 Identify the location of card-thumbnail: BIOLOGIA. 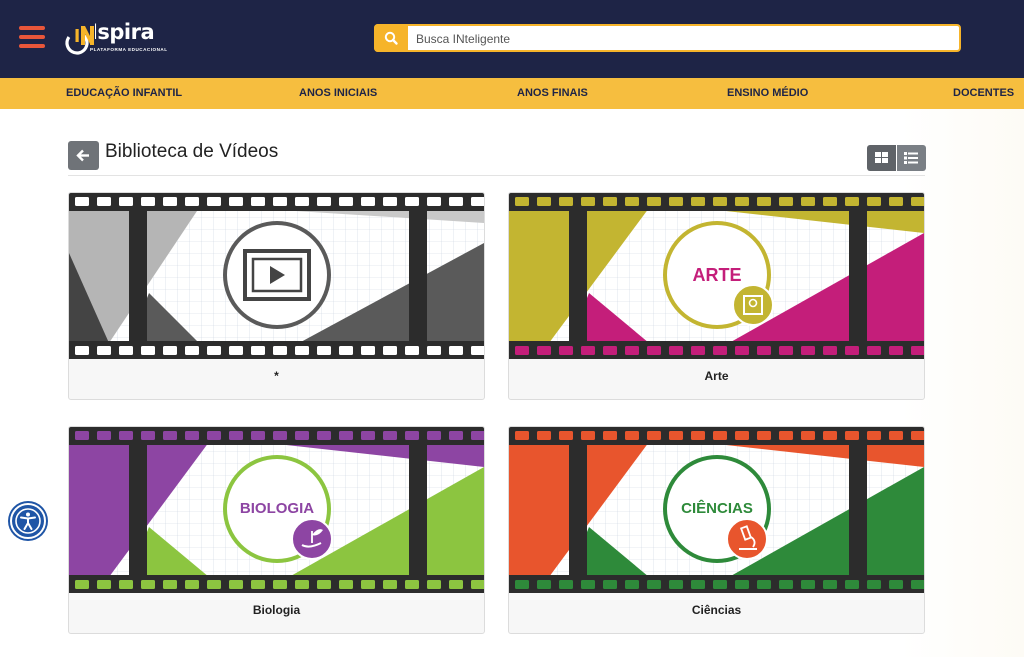
(276, 510).